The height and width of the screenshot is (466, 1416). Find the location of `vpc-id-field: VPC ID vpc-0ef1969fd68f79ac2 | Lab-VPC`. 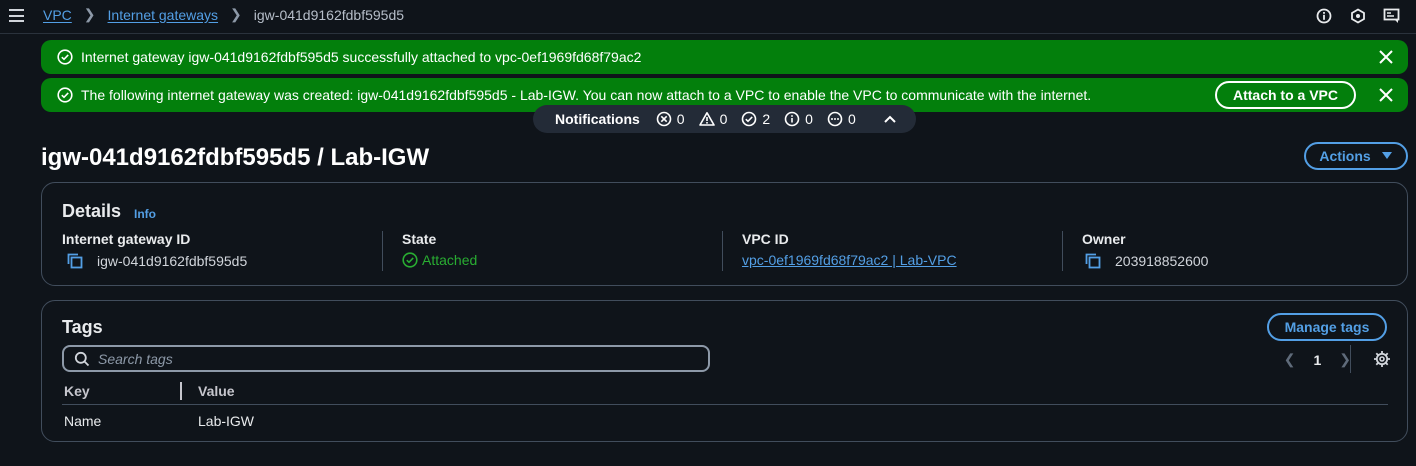

vpc-id-field: VPC ID vpc-0ef1969fd68f79ac2 | Lab-VPC is located at coordinates (839, 251).